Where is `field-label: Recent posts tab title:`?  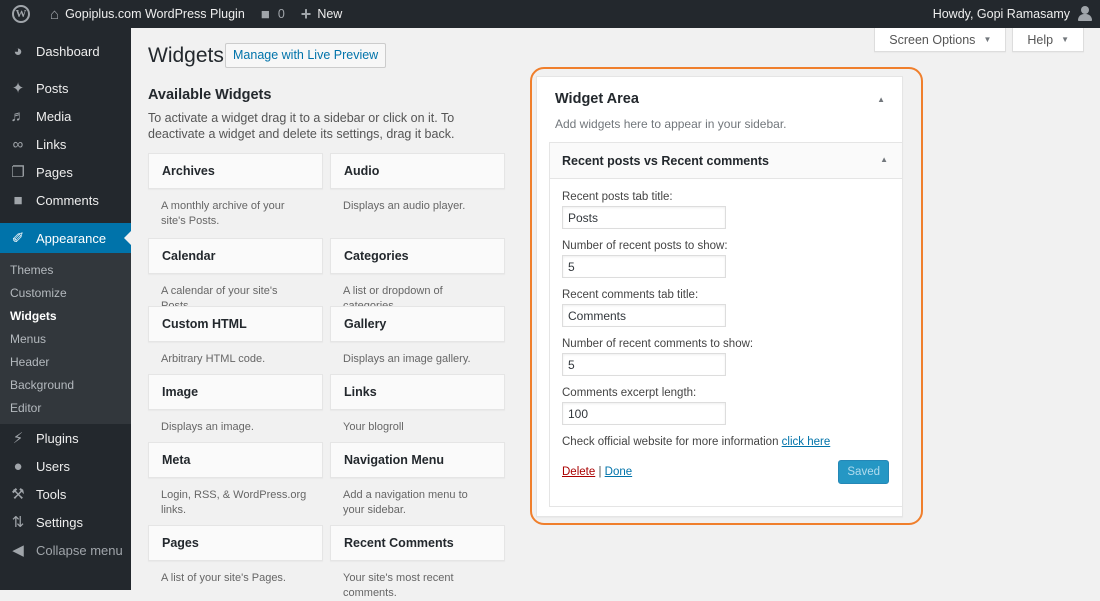
field-label: Recent posts tab title: is located at coordinates (617, 197).